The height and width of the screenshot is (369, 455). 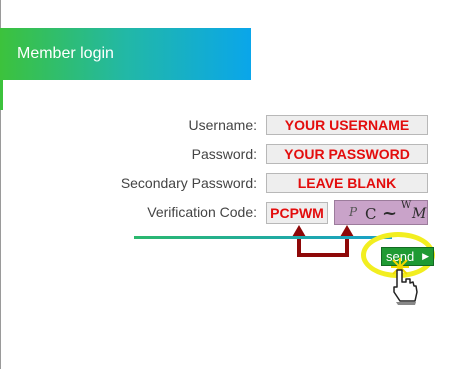 I want to click on arrow-to-code-field, so click(x=307, y=241).